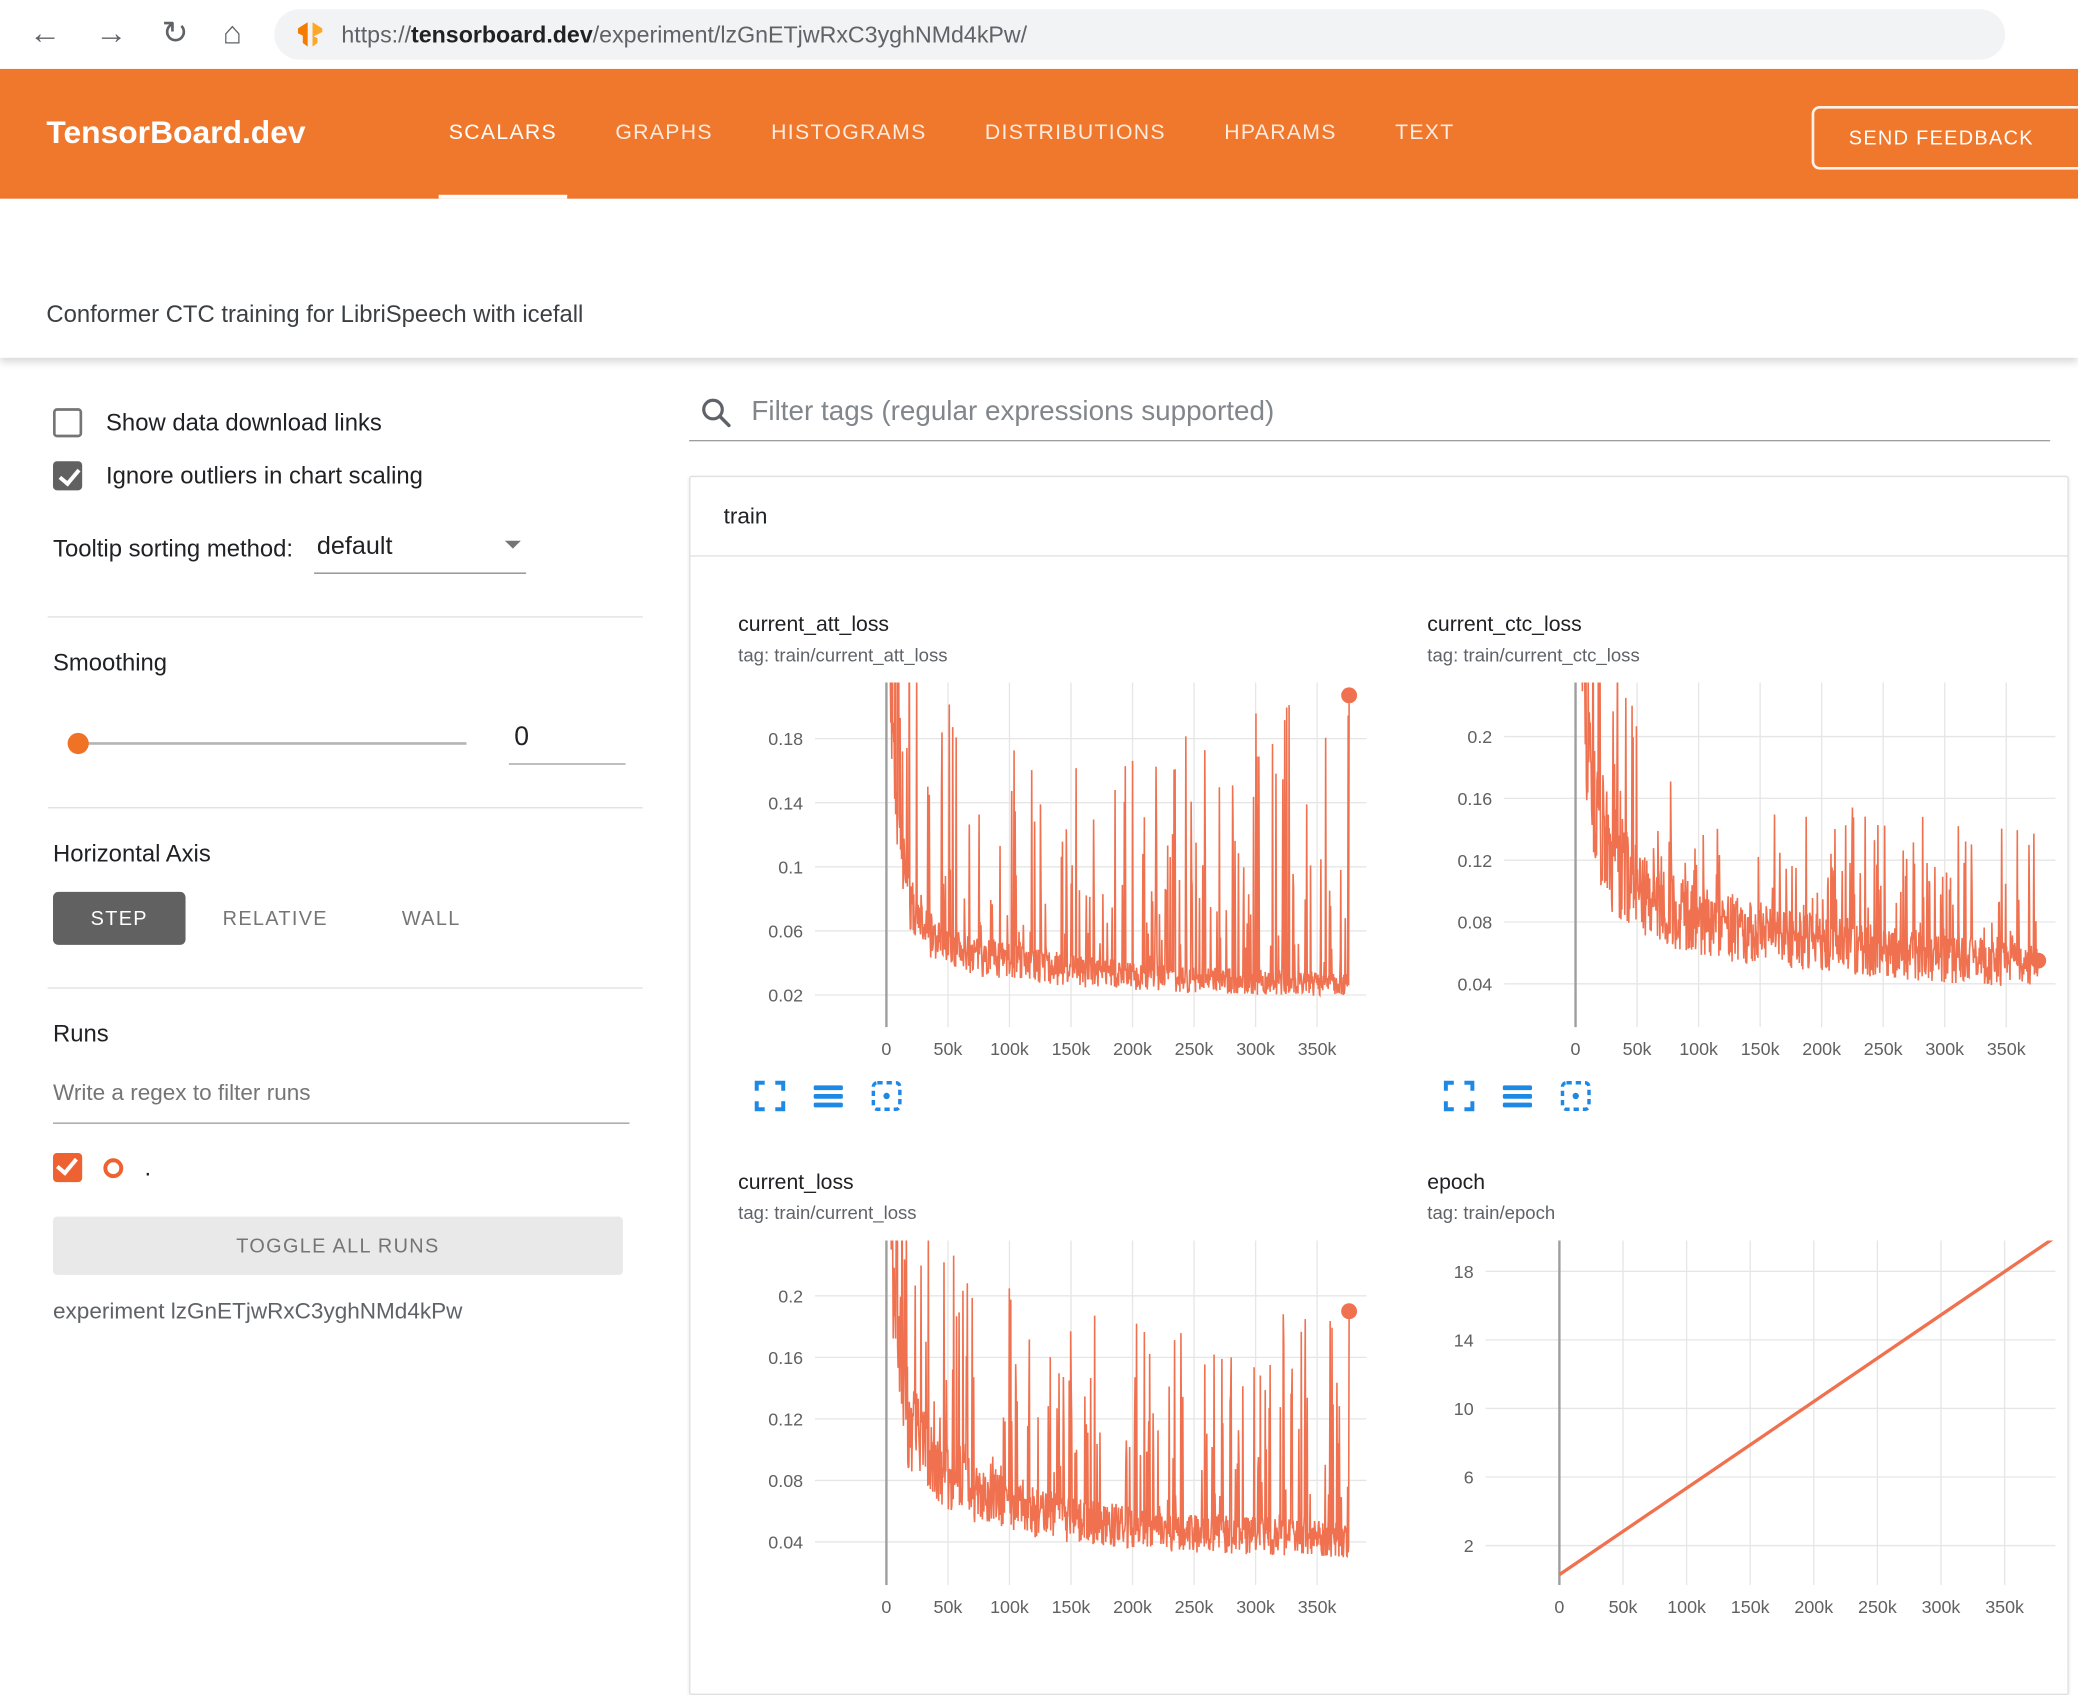  I want to click on svg-text: 0.04, so click(1474, 984).